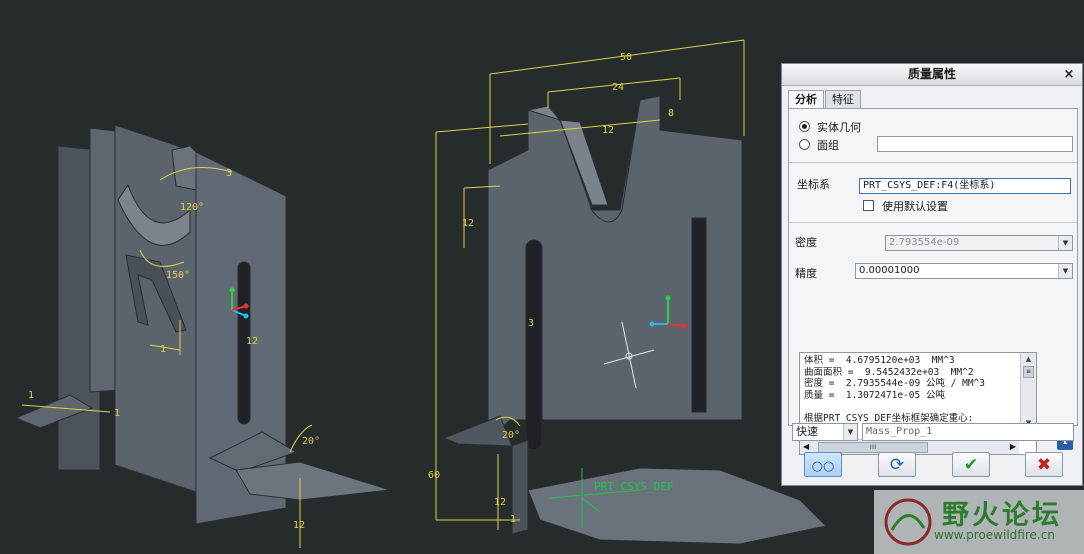  I want to click on preview-glasses-icon: ○○, so click(823, 466).